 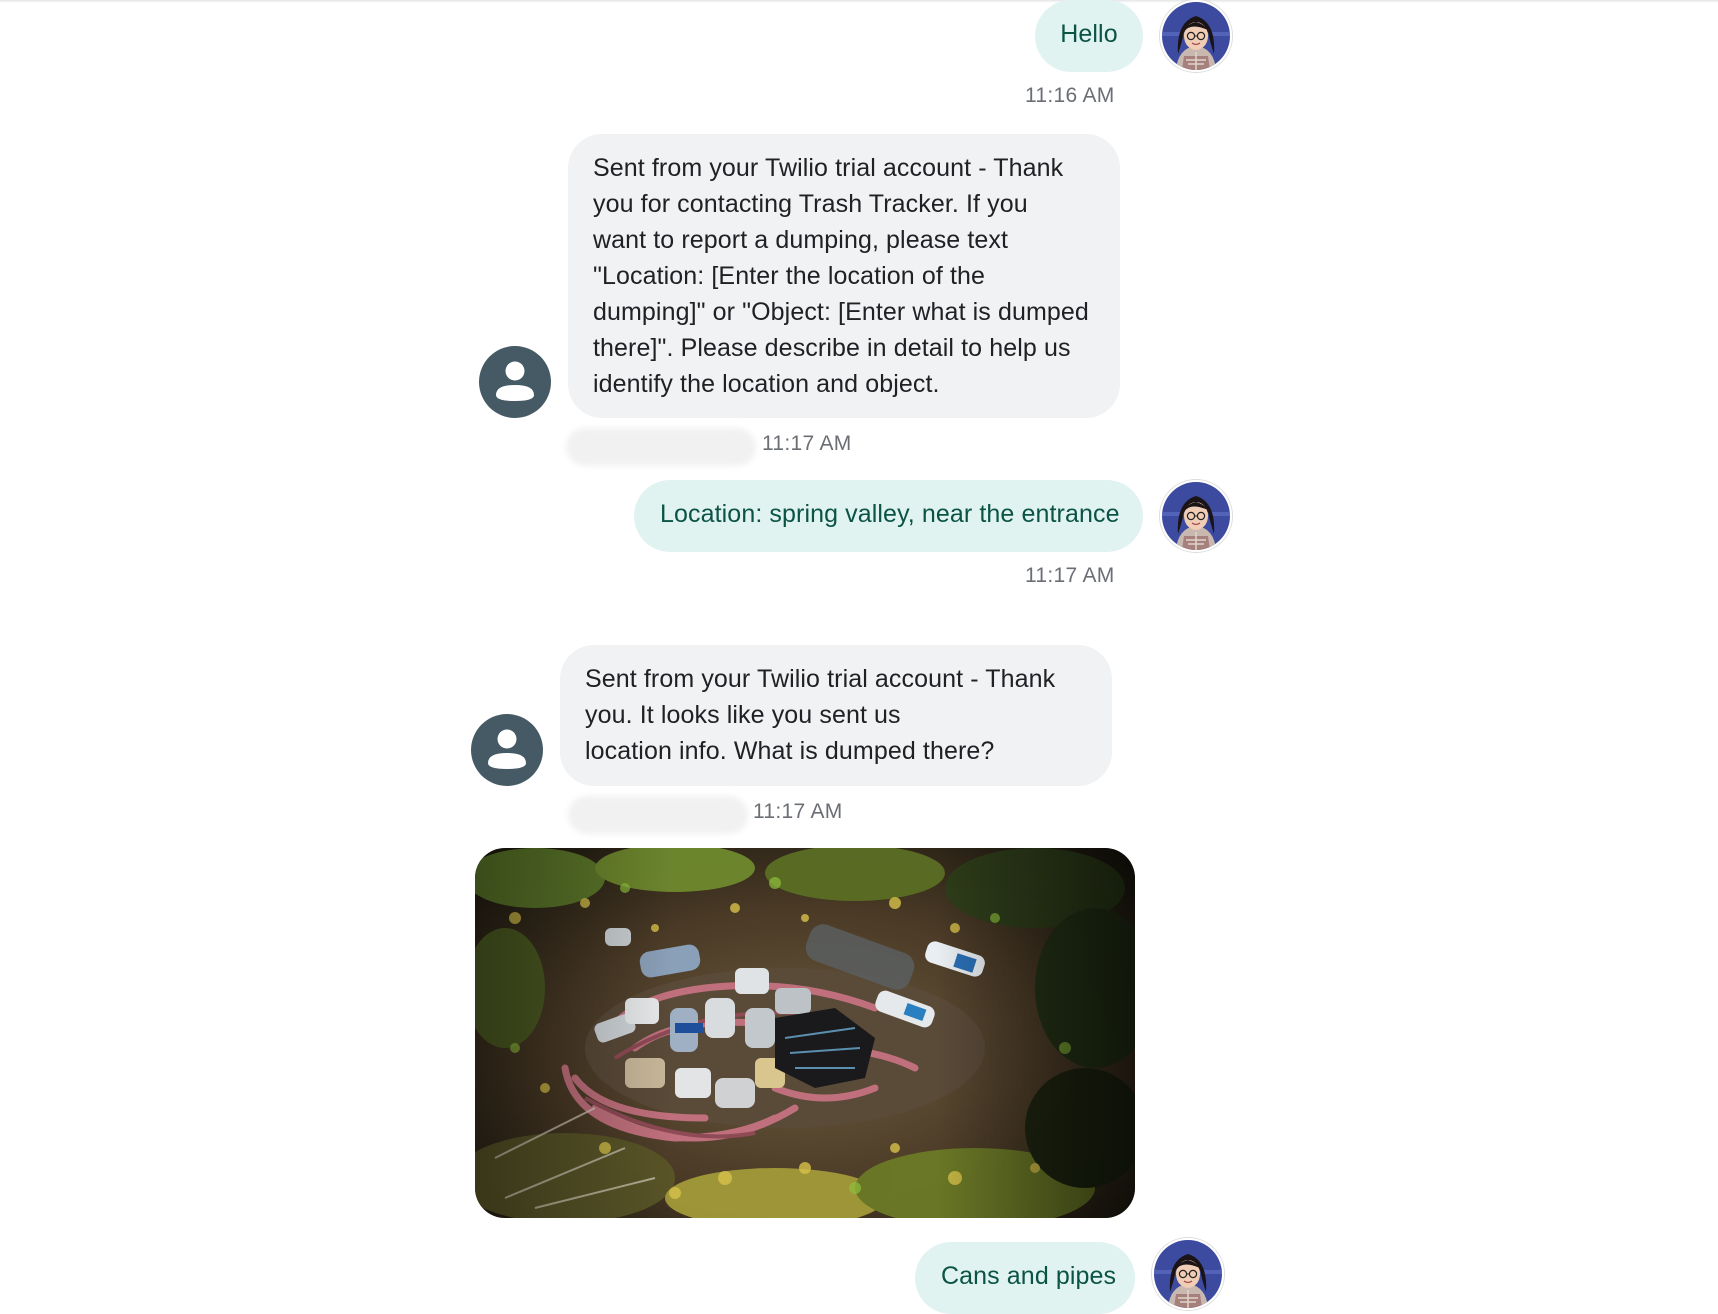 I want to click on trash-pile-image, so click(x=805, y=1033).